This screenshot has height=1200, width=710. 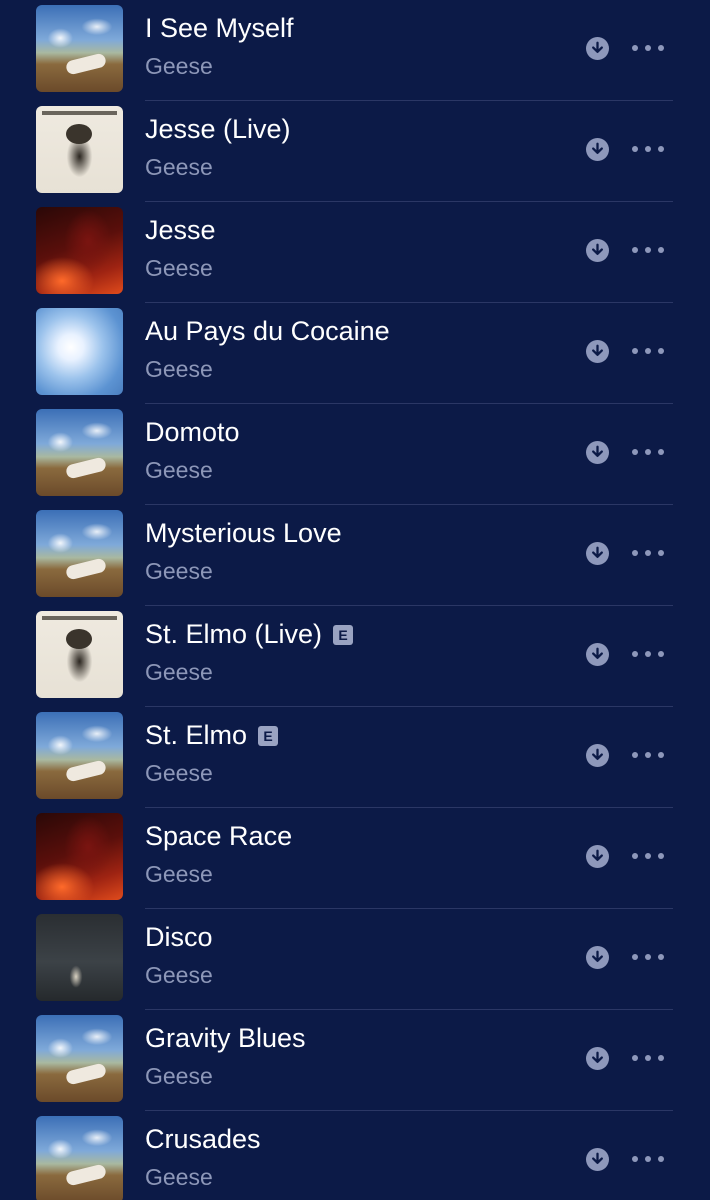 What do you see at coordinates (196, 735) in the screenshot?
I see `song-title-text: St. Elmo` at bounding box center [196, 735].